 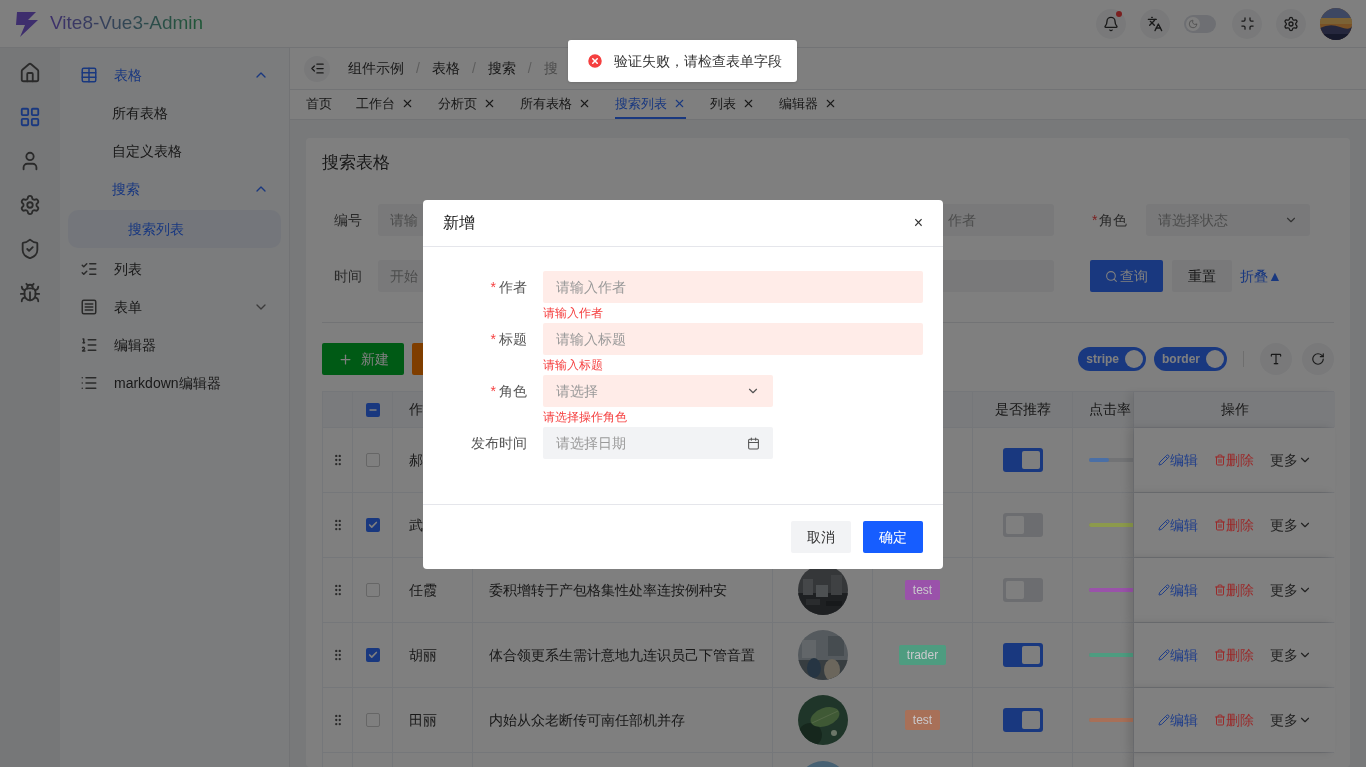 What do you see at coordinates (445, 68) in the screenshot?
I see `breadcrumb-item: 表格` at bounding box center [445, 68].